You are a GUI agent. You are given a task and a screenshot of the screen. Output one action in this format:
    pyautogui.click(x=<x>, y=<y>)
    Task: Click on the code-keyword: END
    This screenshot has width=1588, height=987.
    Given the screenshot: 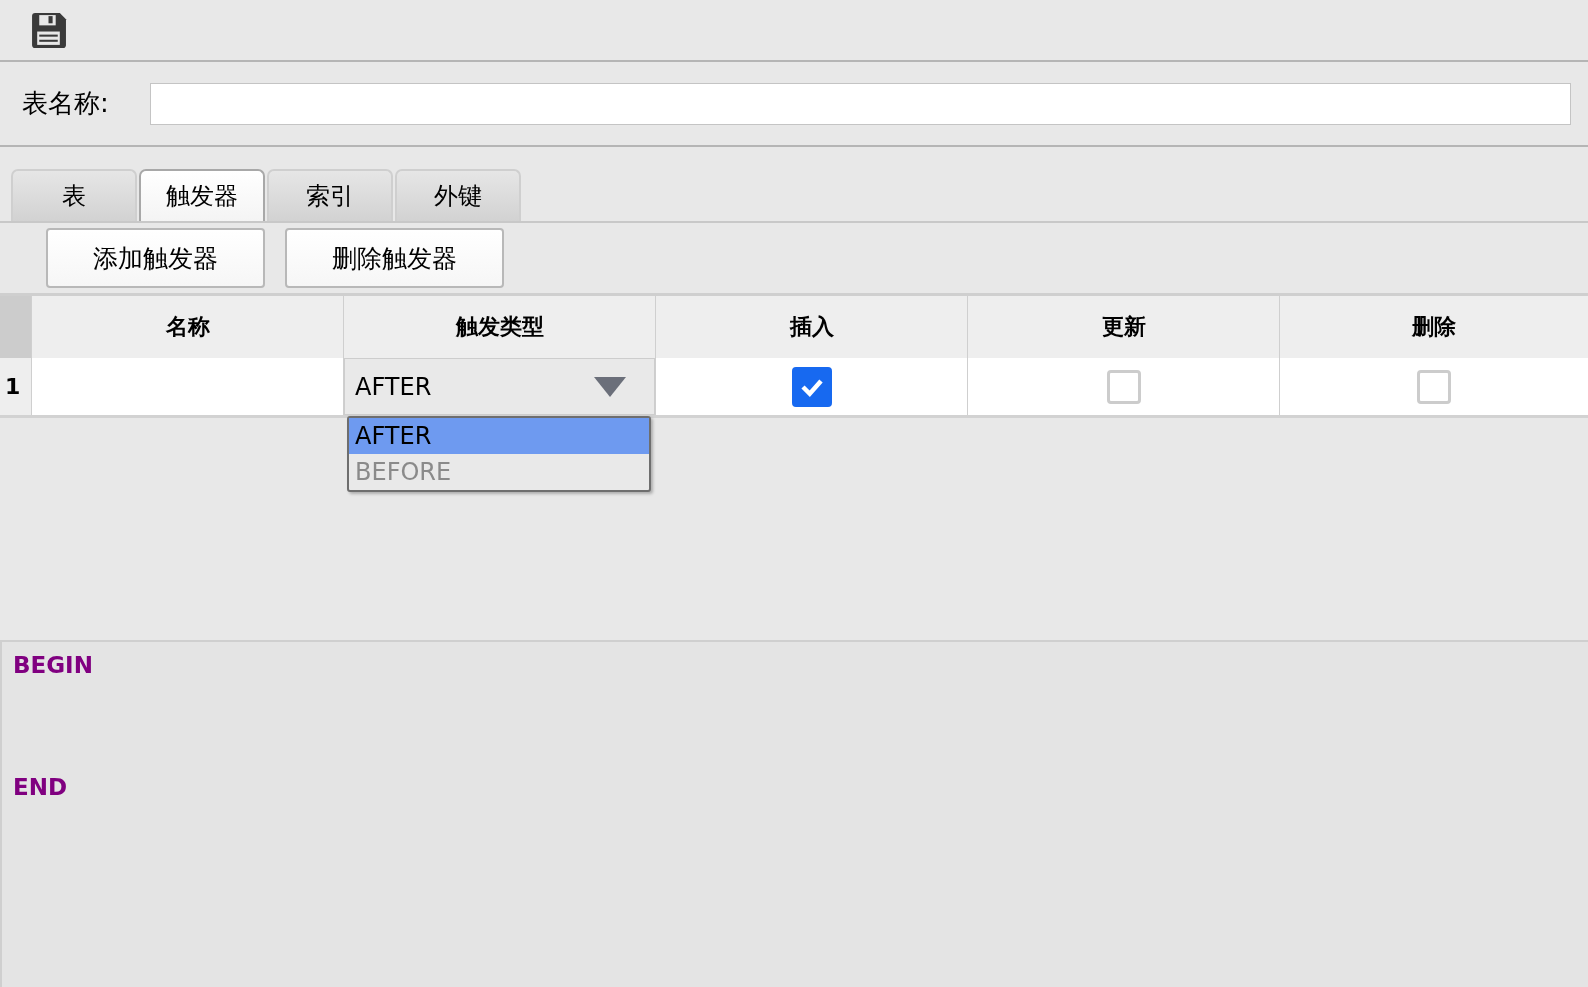 What is the action you would take?
    pyautogui.click(x=41, y=787)
    